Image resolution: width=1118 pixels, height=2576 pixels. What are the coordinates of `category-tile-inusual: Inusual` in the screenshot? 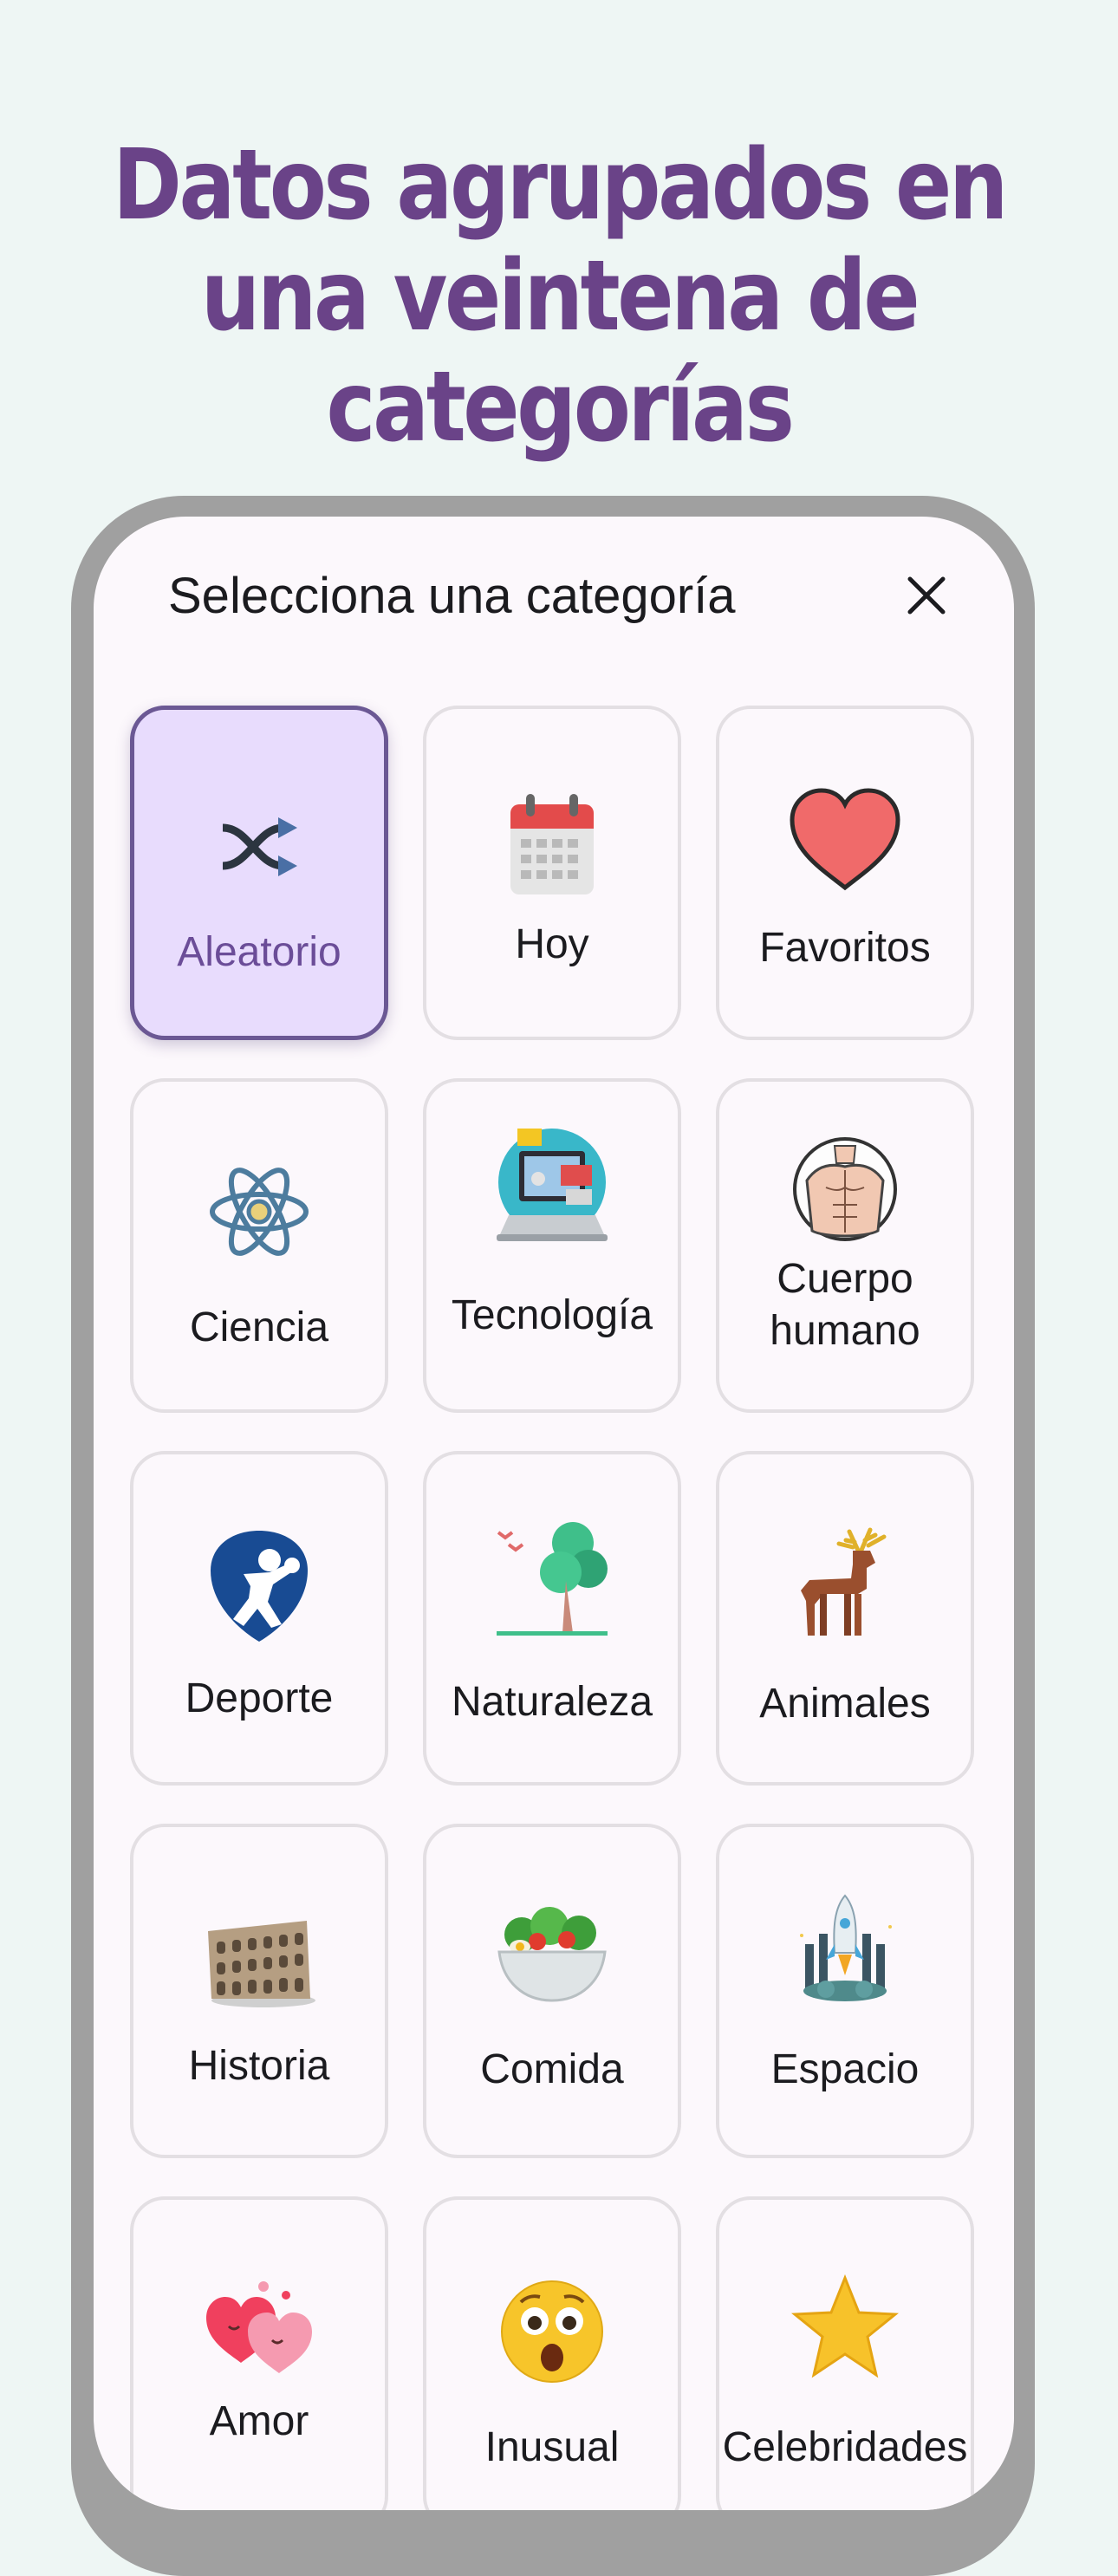 It's located at (552, 2353).